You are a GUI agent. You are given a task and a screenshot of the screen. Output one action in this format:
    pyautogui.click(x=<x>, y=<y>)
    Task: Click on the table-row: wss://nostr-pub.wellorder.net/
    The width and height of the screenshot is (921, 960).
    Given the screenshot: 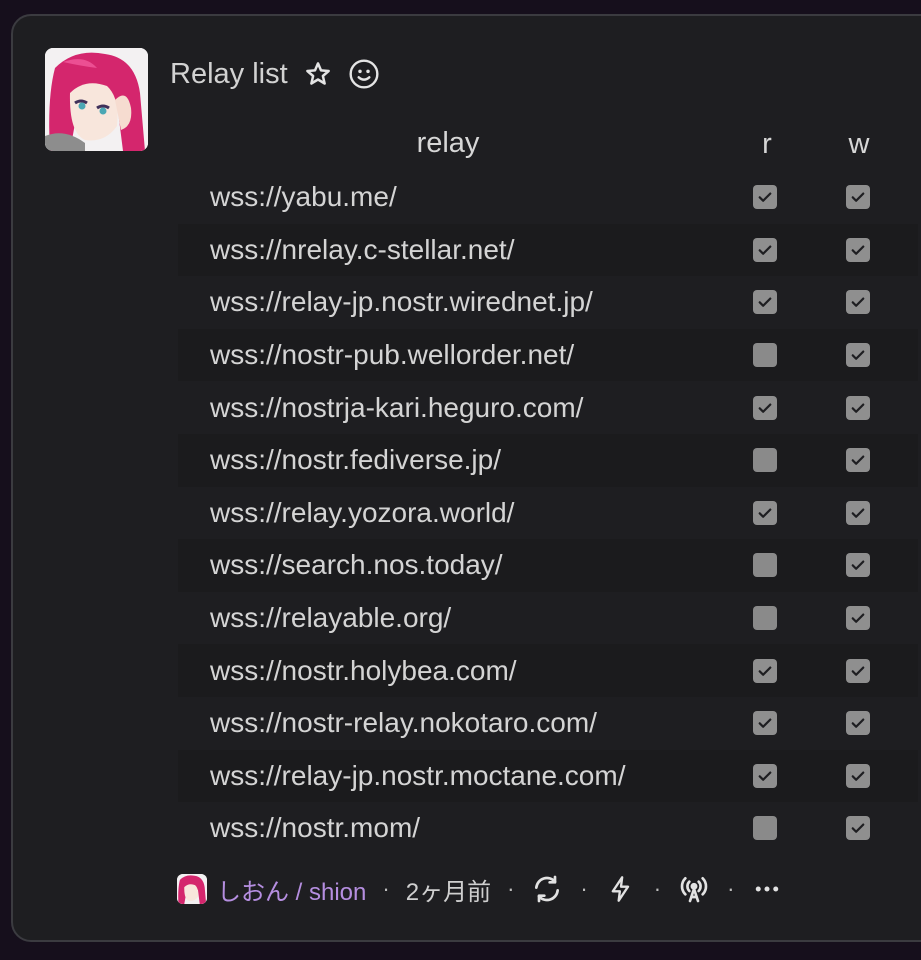 What is the action you would take?
    pyautogui.click(x=548, y=355)
    